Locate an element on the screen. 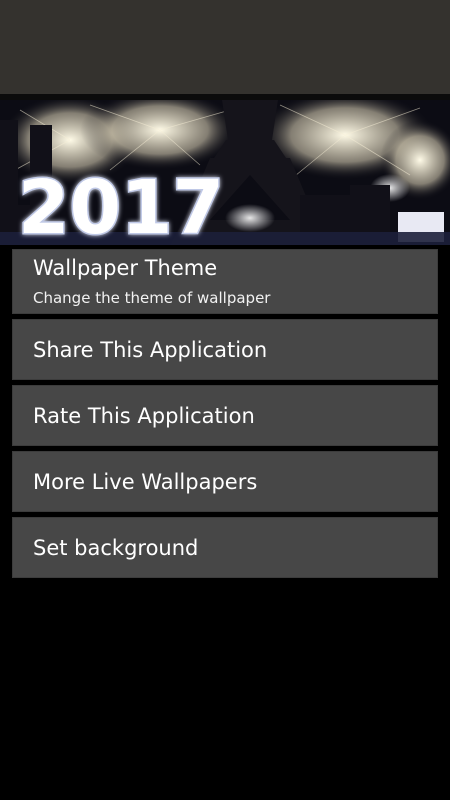  more-wallpapers-label: More Live Wallpapers is located at coordinates (145, 482).